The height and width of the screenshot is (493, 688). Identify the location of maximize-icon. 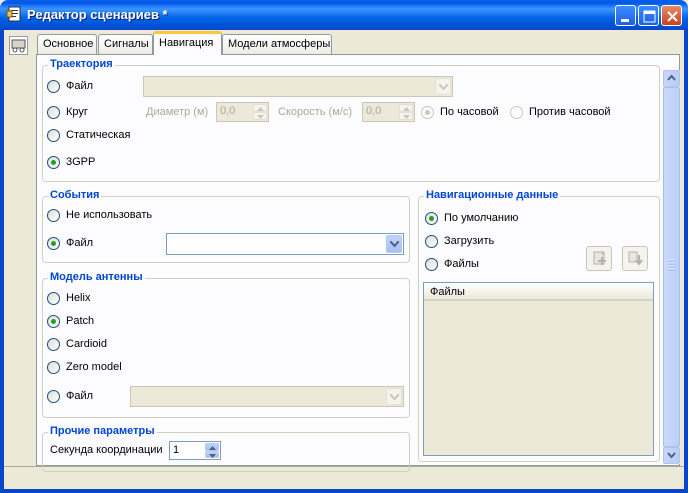
(649, 16).